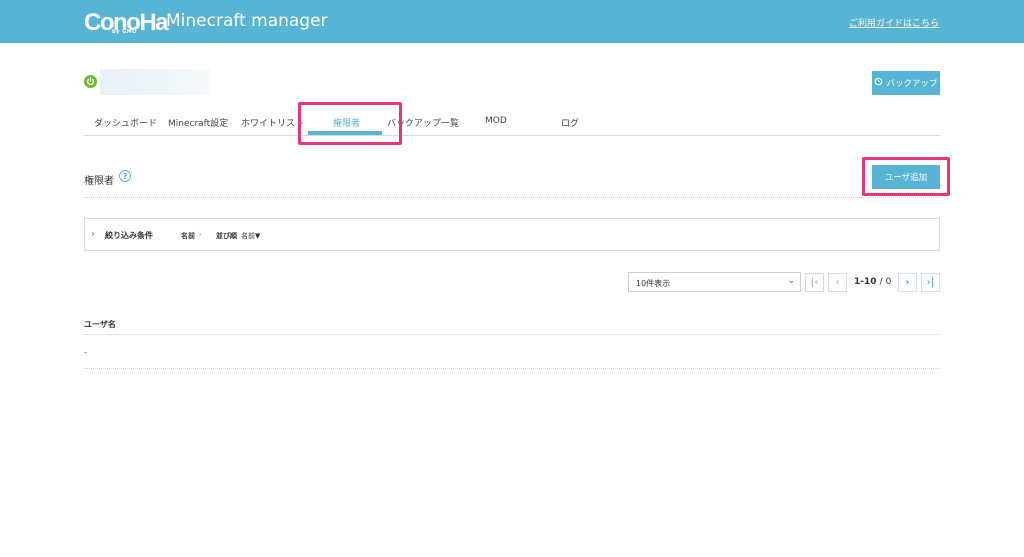 Image resolution: width=1024 pixels, height=557 pixels. I want to click on per-page-value: 10件表示, so click(653, 283).